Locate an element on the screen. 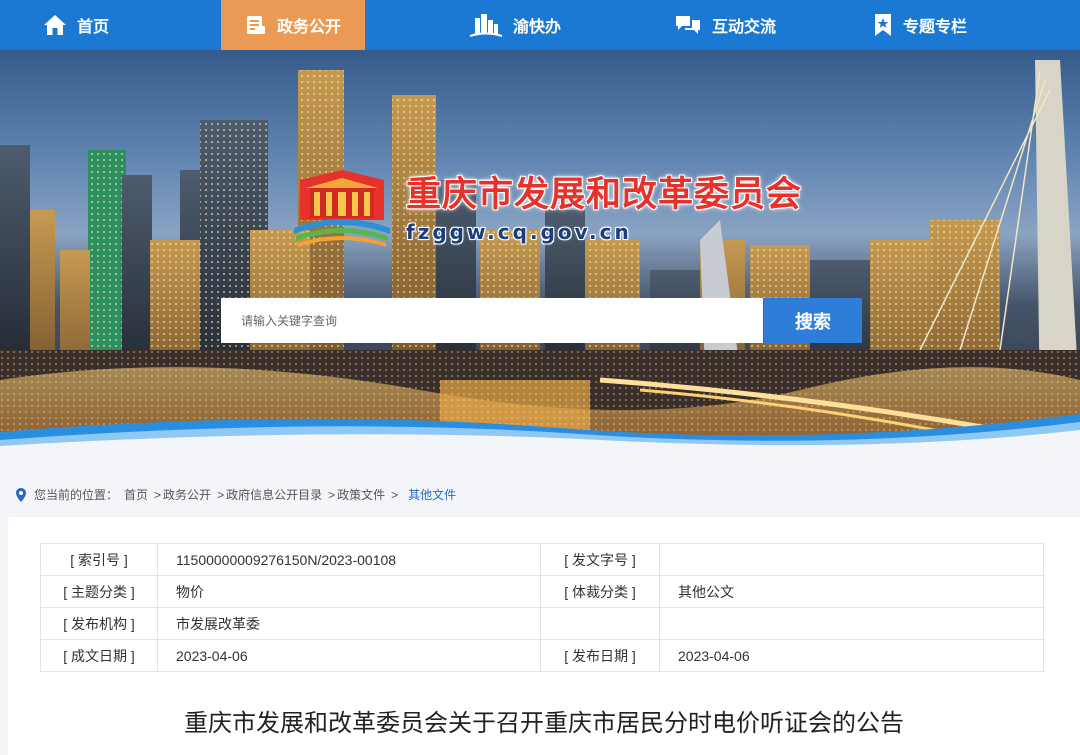  nav-item-special-topics: 专题专栏 is located at coordinates (920, 25).